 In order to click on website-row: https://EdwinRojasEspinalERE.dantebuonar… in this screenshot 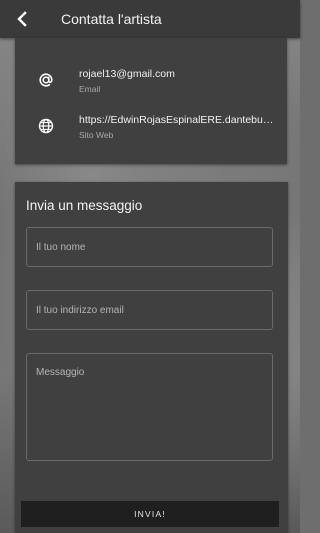, I will do `click(151, 134)`.